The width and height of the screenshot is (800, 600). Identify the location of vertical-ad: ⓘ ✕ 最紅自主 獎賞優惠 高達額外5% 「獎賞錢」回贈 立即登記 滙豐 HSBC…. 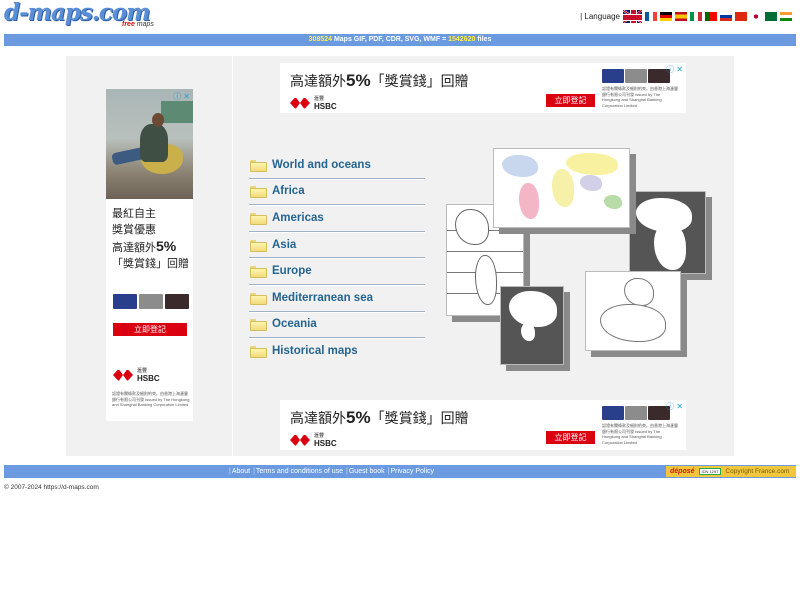
(149, 255).